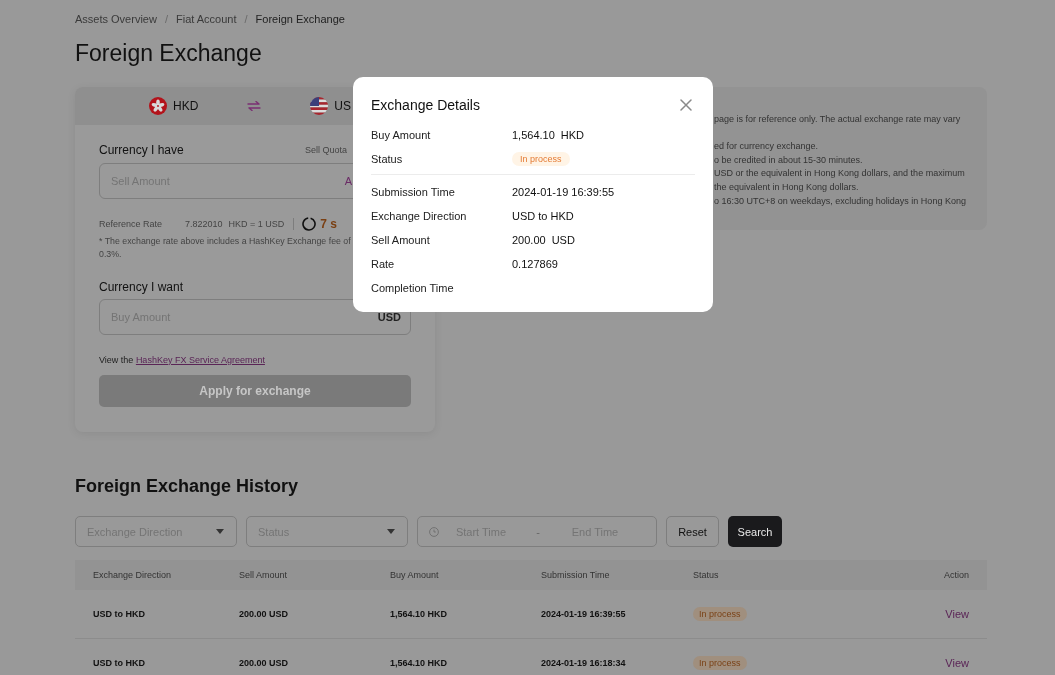 This screenshot has height=675, width=1055. Describe the element at coordinates (116, 19) in the screenshot. I see `breadcrumb-item: Assets Overview` at that location.